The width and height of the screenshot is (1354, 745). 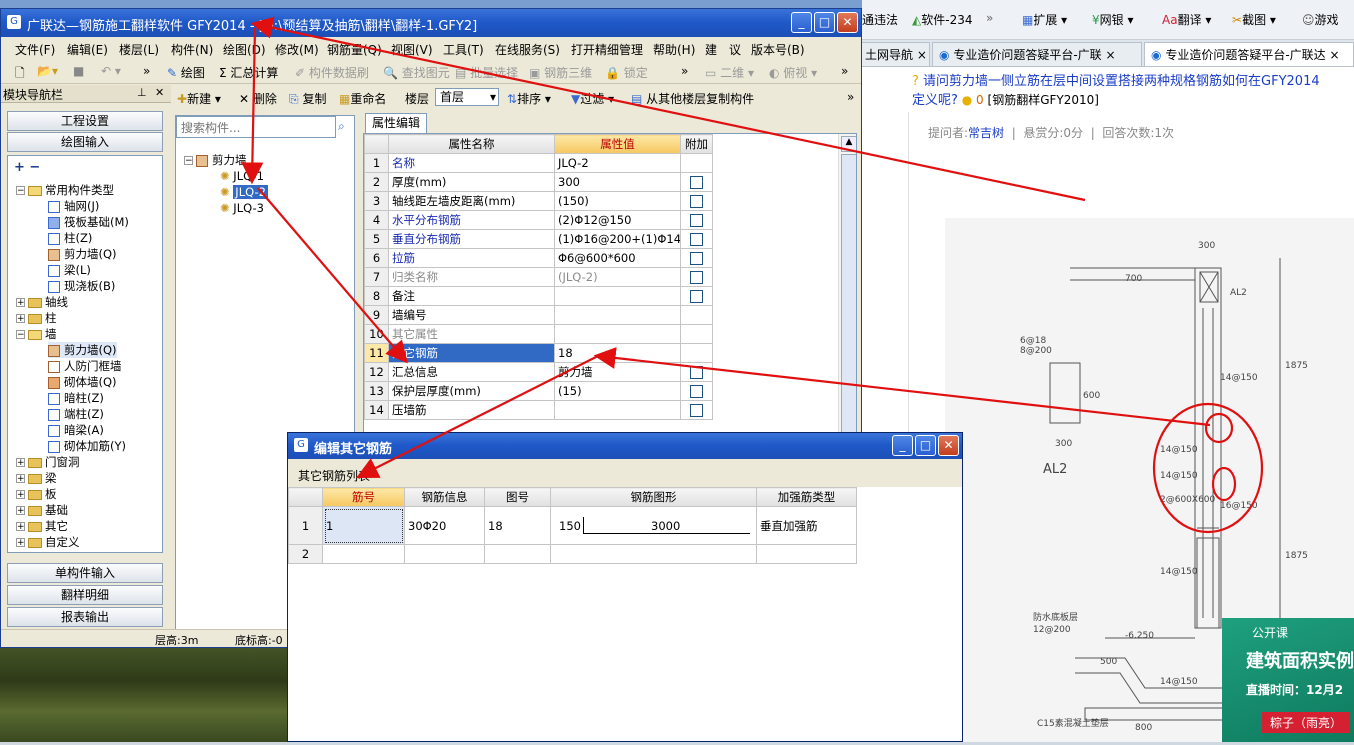 I want to click on prop-row: 11 其它钢筋 18, so click(x=538, y=353).